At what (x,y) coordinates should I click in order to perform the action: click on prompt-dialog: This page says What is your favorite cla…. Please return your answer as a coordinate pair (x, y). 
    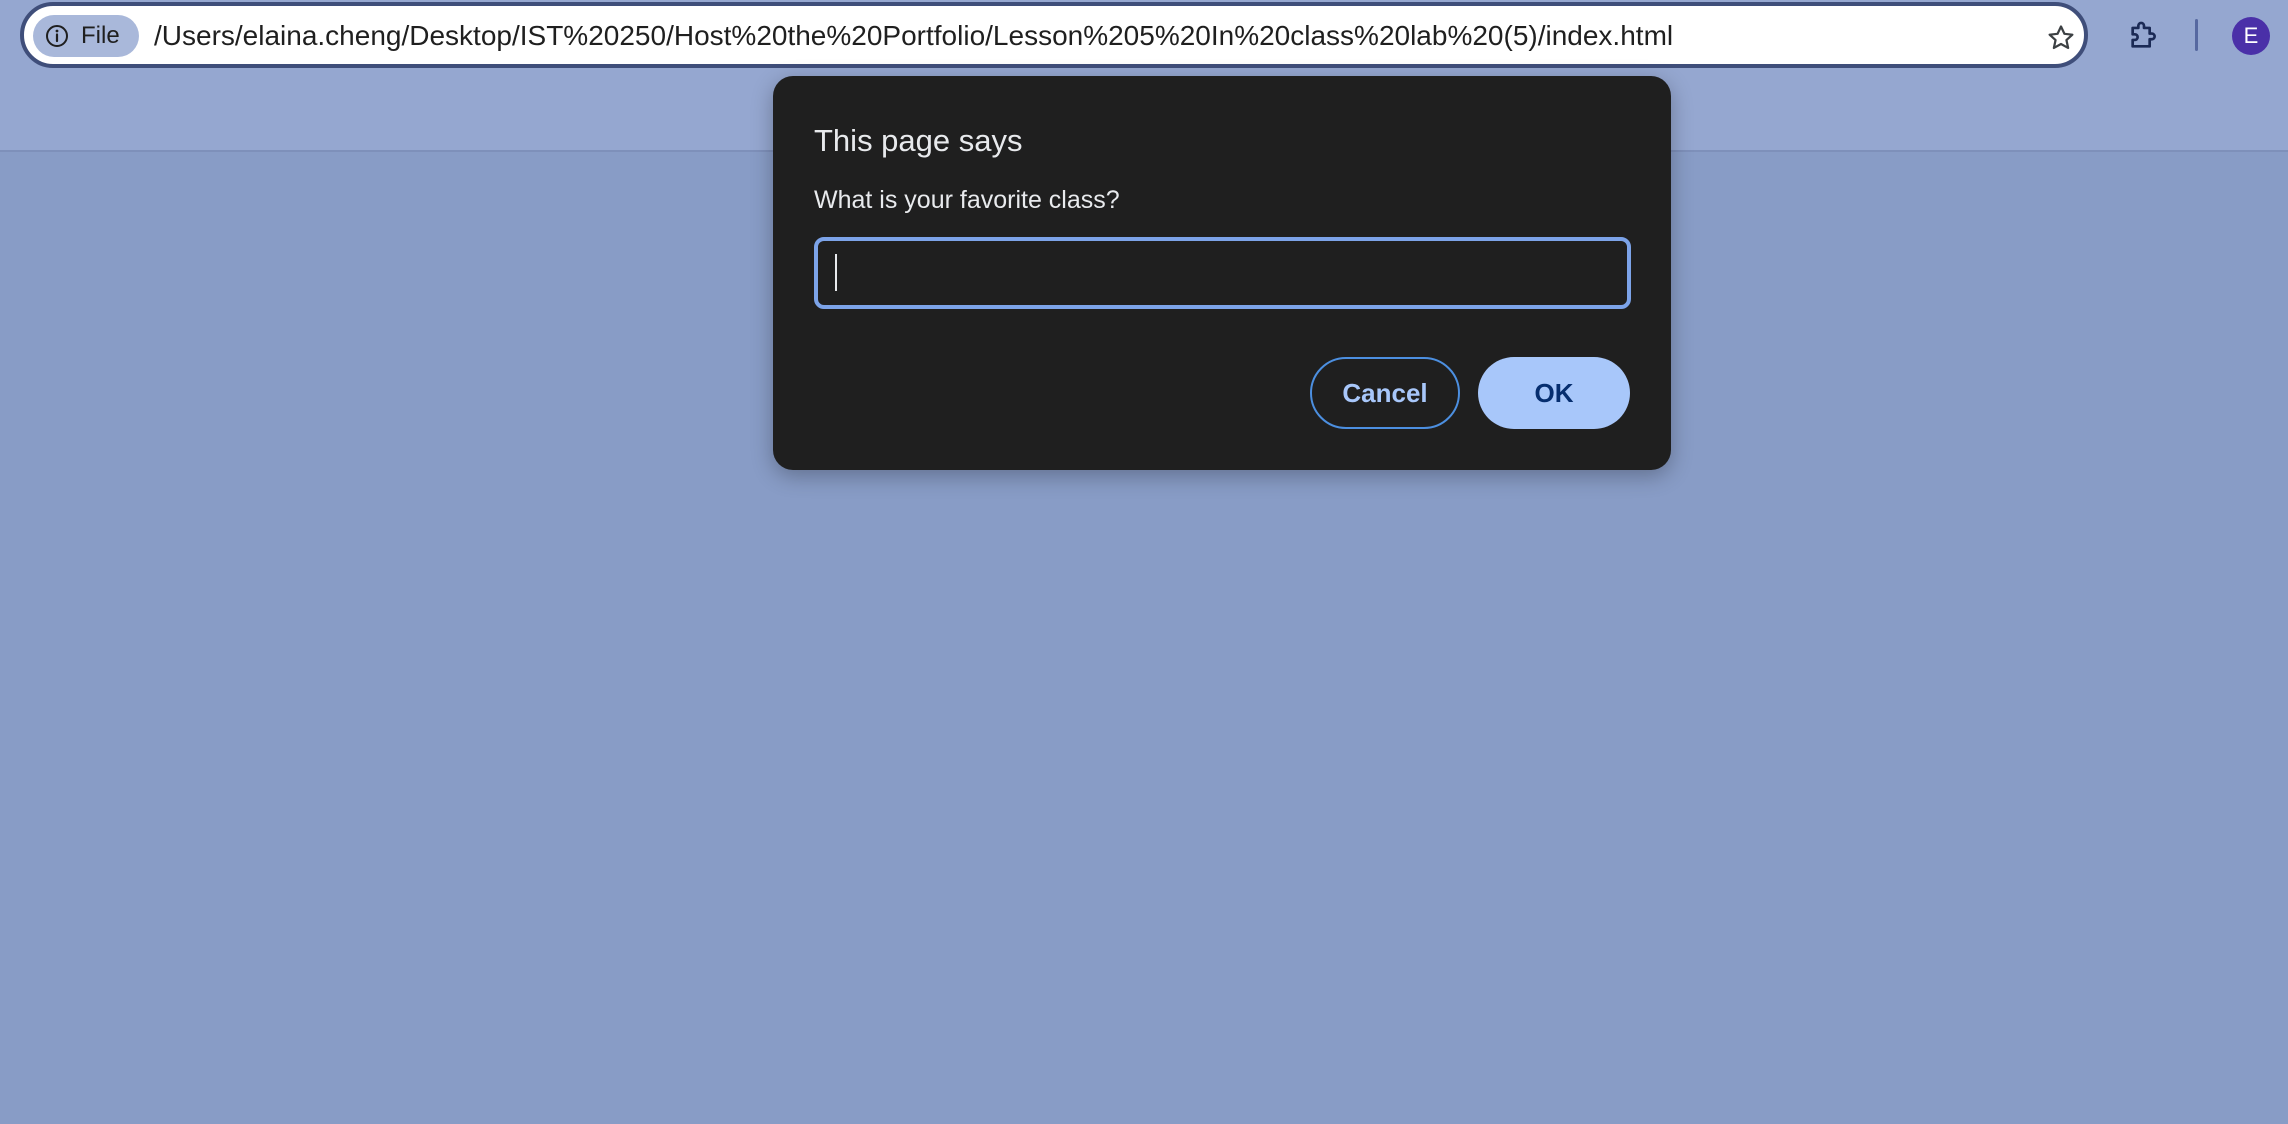
    Looking at the image, I should click on (1222, 273).